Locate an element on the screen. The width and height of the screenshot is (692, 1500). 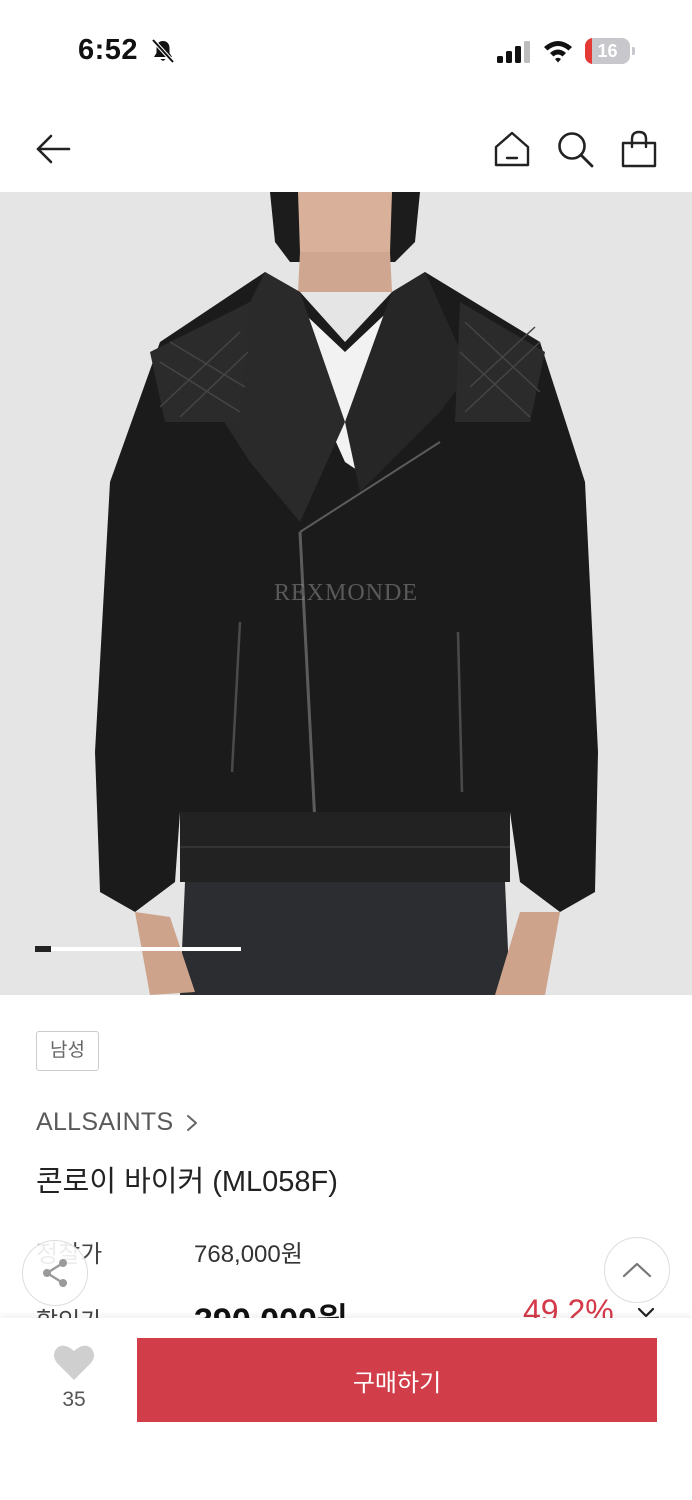
cart-button is located at coordinates (639, 149).